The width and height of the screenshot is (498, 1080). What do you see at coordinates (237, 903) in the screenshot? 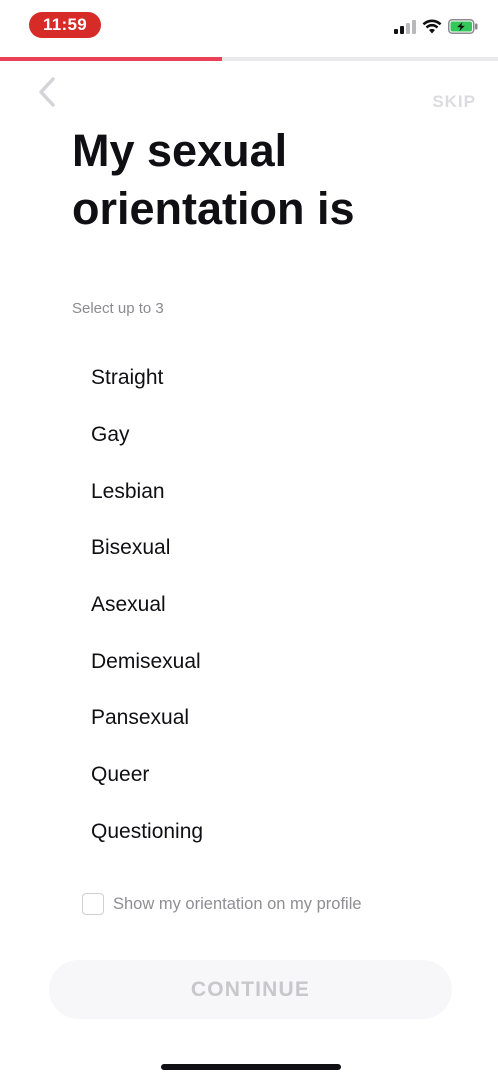
I see `show-orientation-label: Show my orientation on my profile` at bounding box center [237, 903].